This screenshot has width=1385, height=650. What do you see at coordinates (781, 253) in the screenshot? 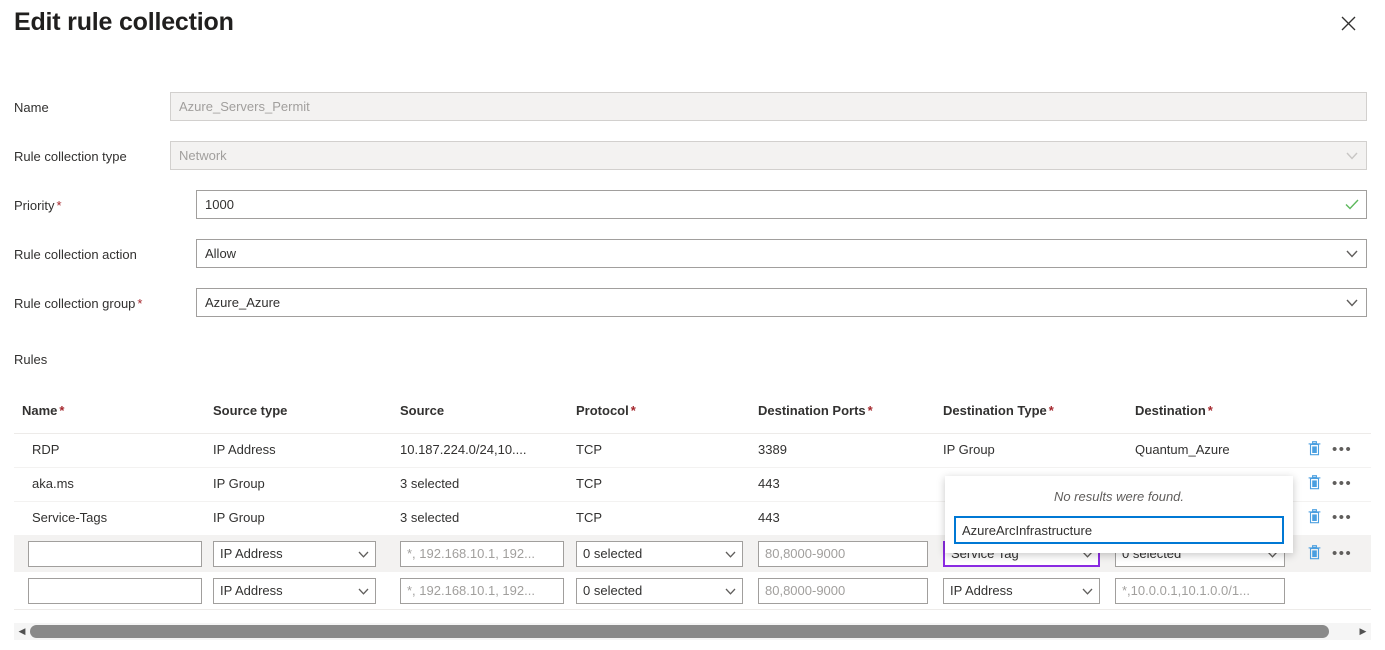
I see `rule-collection-action-select: Allow` at bounding box center [781, 253].